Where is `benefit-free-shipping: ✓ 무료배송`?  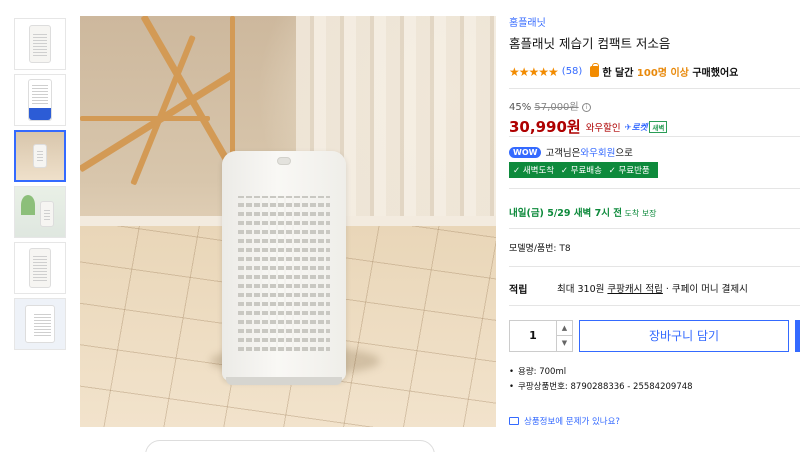
benefit-free-shipping: ✓ 무료배송 is located at coordinates (581, 171).